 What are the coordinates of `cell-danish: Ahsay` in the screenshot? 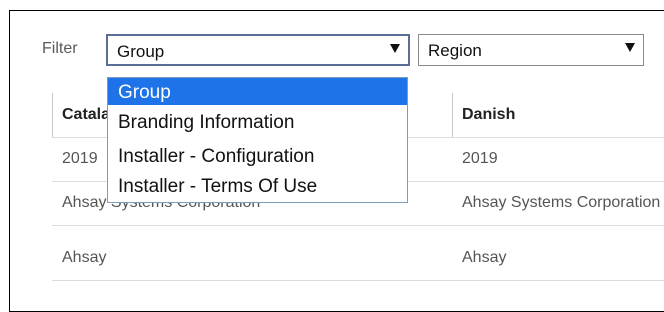 It's located at (484, 257).